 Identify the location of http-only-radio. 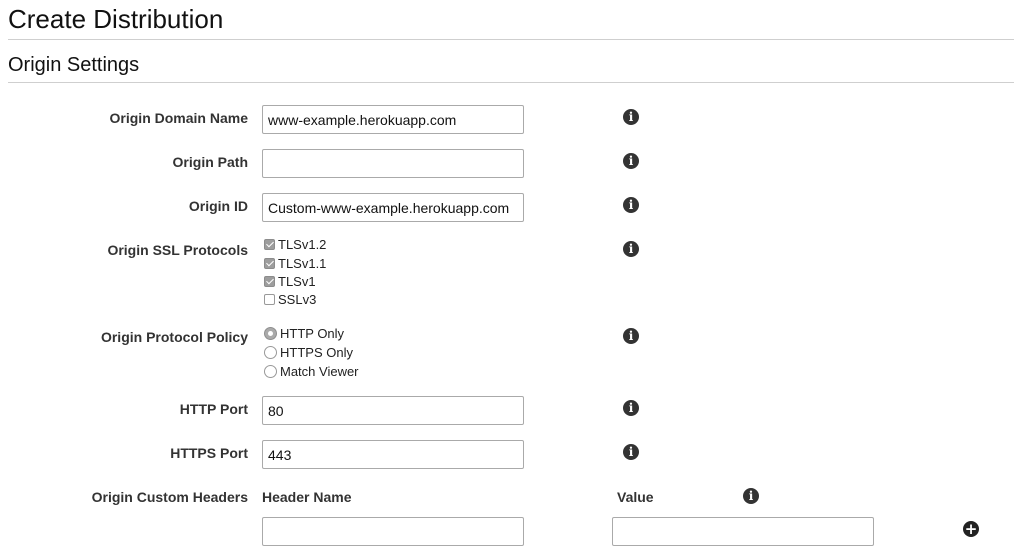
(270, 333).